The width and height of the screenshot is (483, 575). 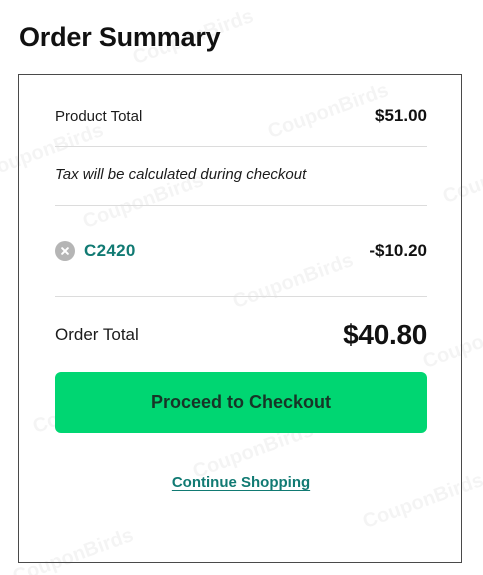 I want to click on coupon-info: C2420, so click(x=95, y=251).